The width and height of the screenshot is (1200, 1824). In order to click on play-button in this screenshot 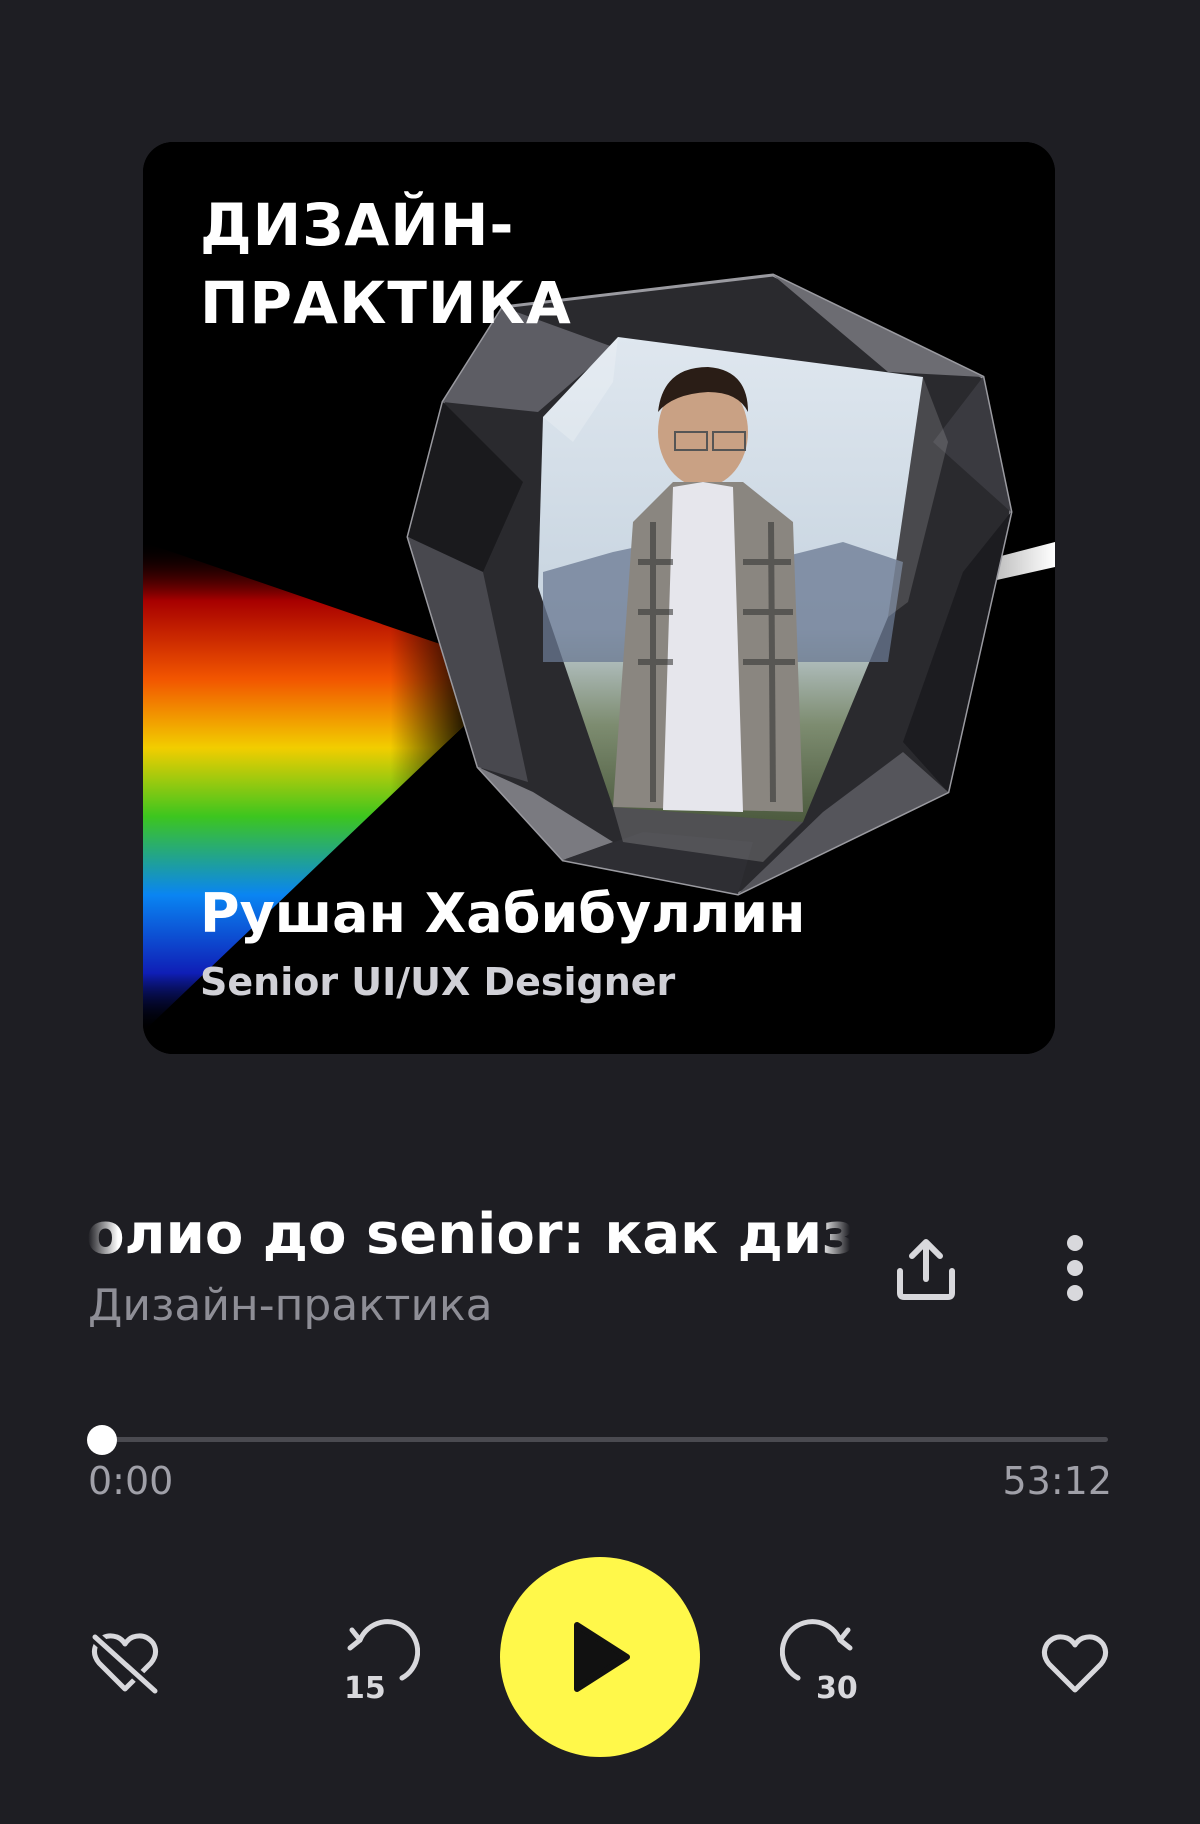, I will do `click(600, 1657)`.